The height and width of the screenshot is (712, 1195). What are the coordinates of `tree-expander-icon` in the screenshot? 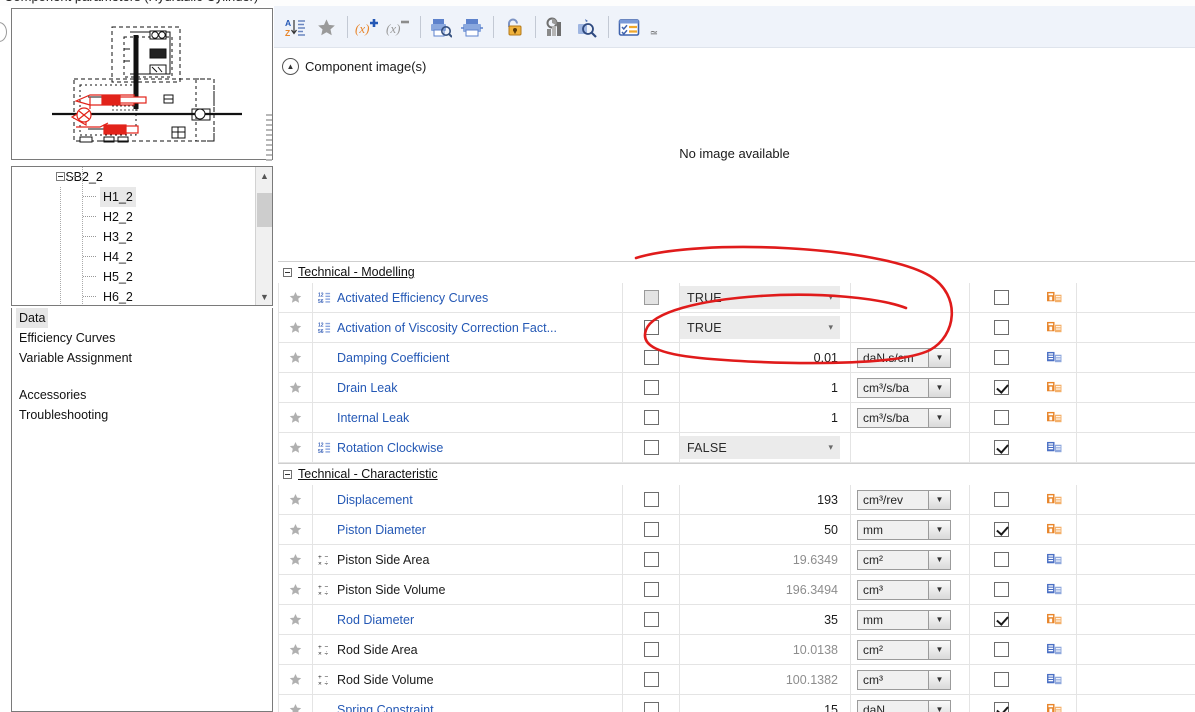 It's located at (60, 176).